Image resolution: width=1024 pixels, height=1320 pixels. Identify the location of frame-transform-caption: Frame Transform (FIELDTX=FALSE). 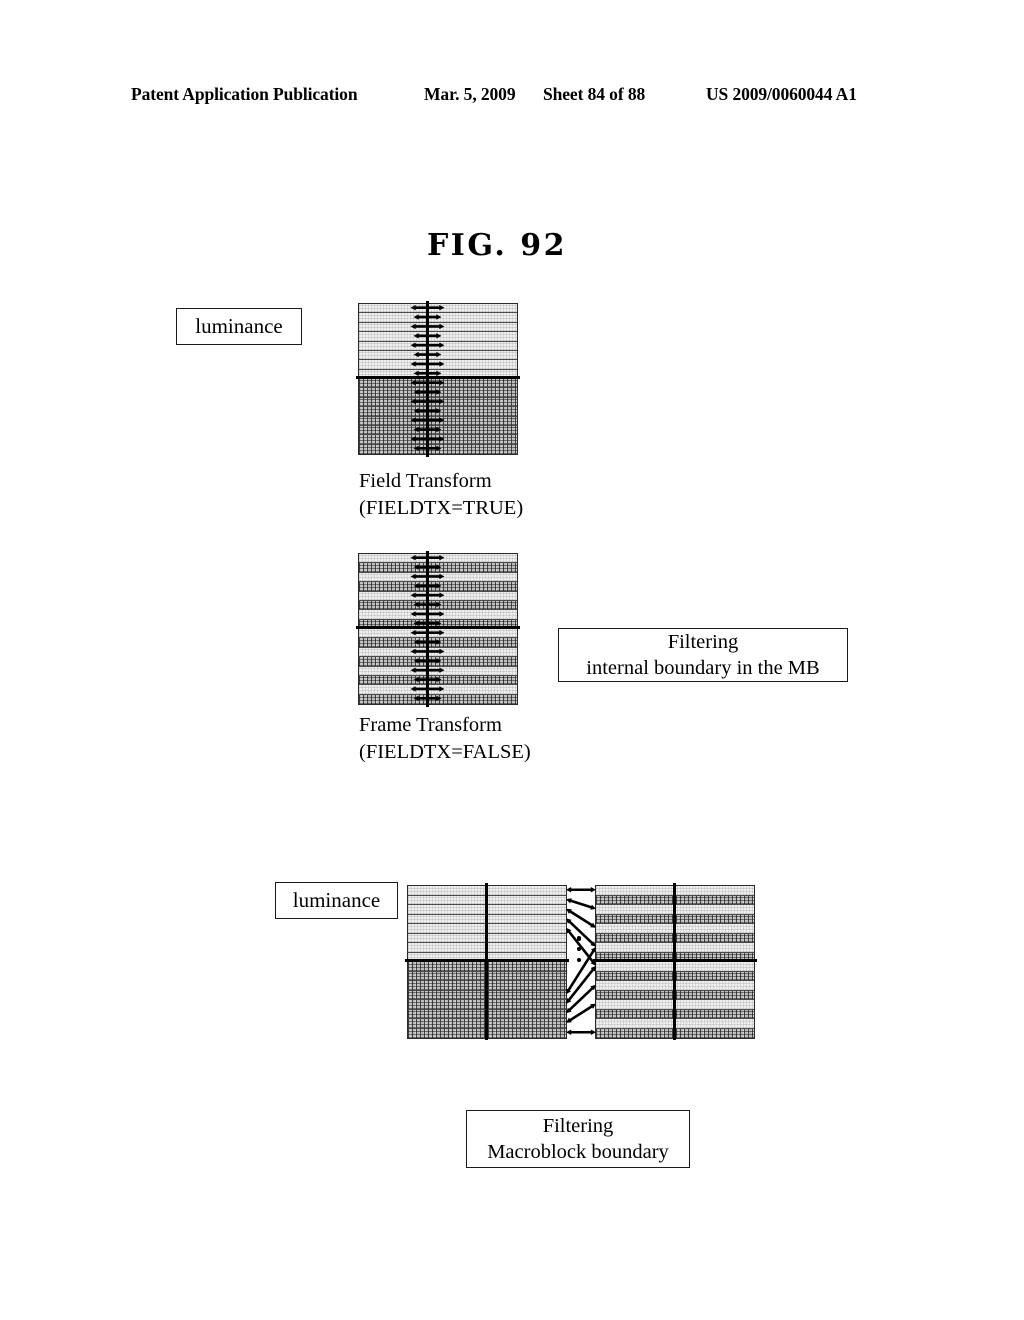
(445, 739).